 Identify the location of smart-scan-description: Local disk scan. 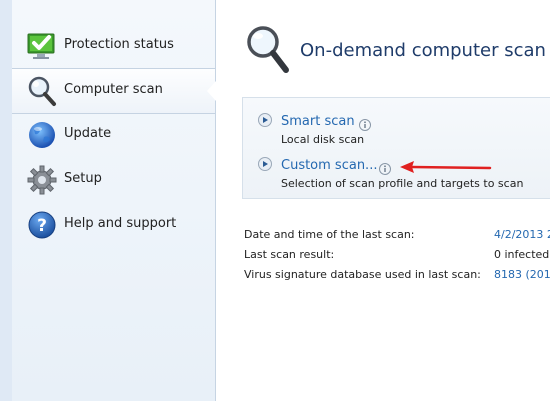
(323, 139).